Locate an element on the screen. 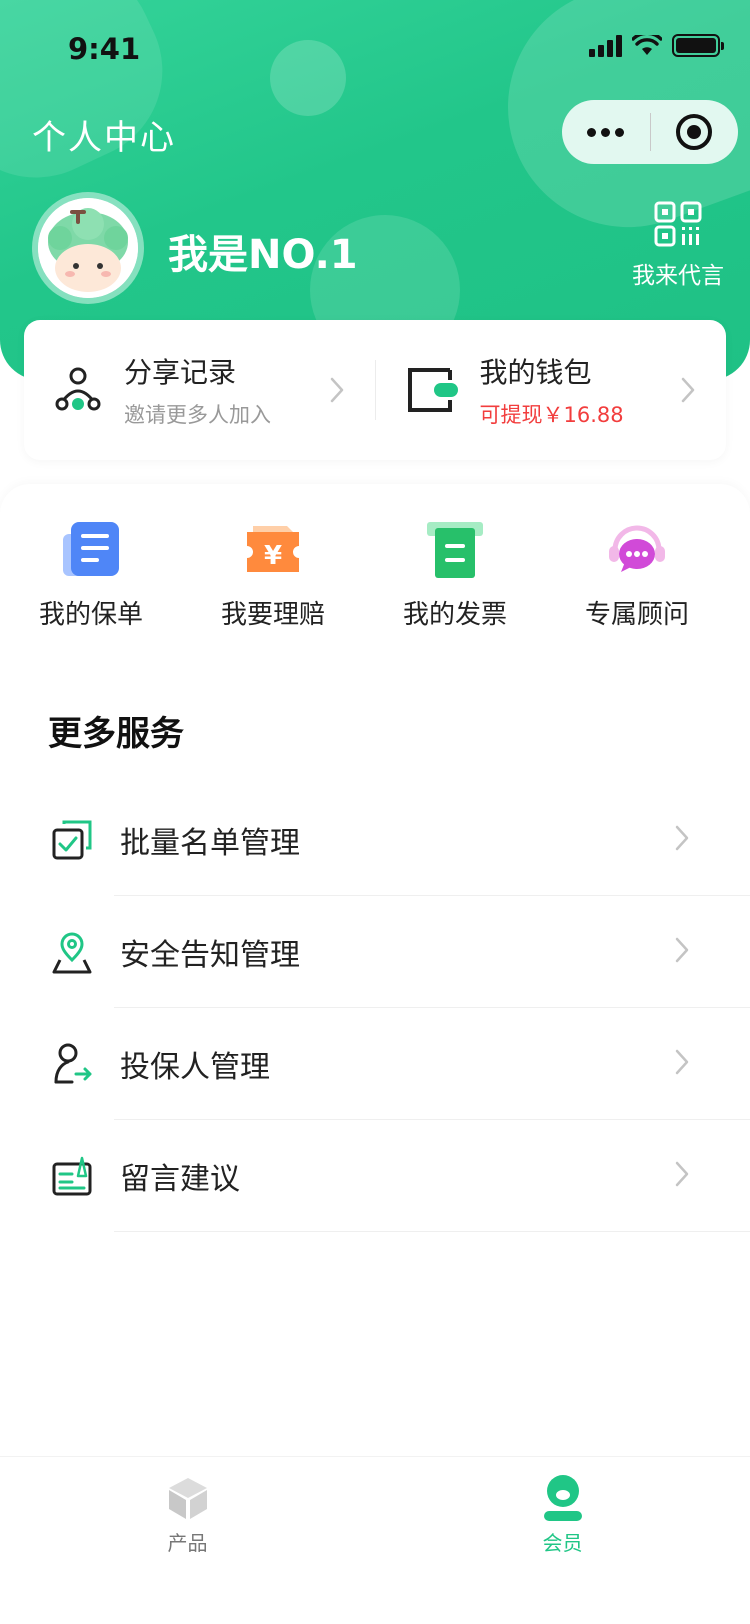  close-target-icon is located at coordinates (695, 132).